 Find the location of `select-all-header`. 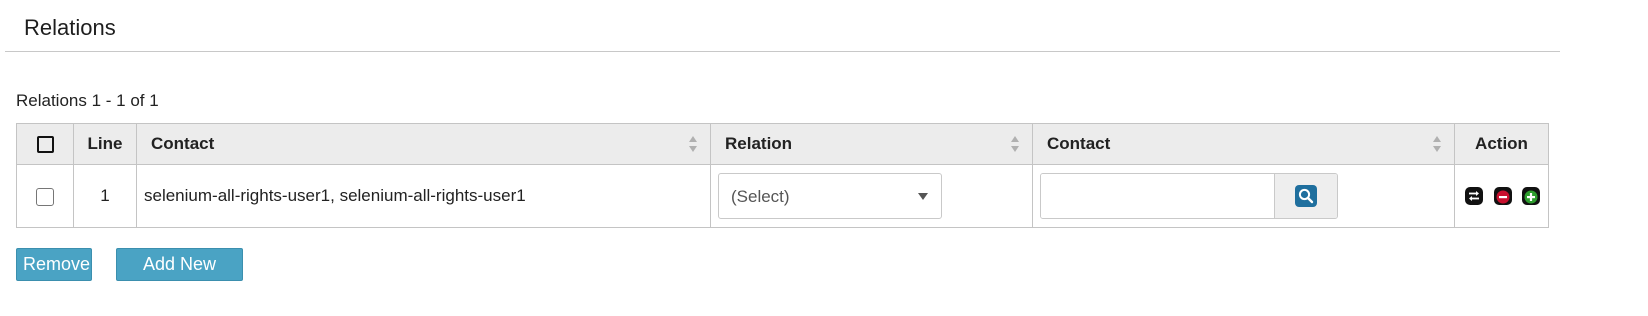

select-all-header is located at coordinates (45, 144).